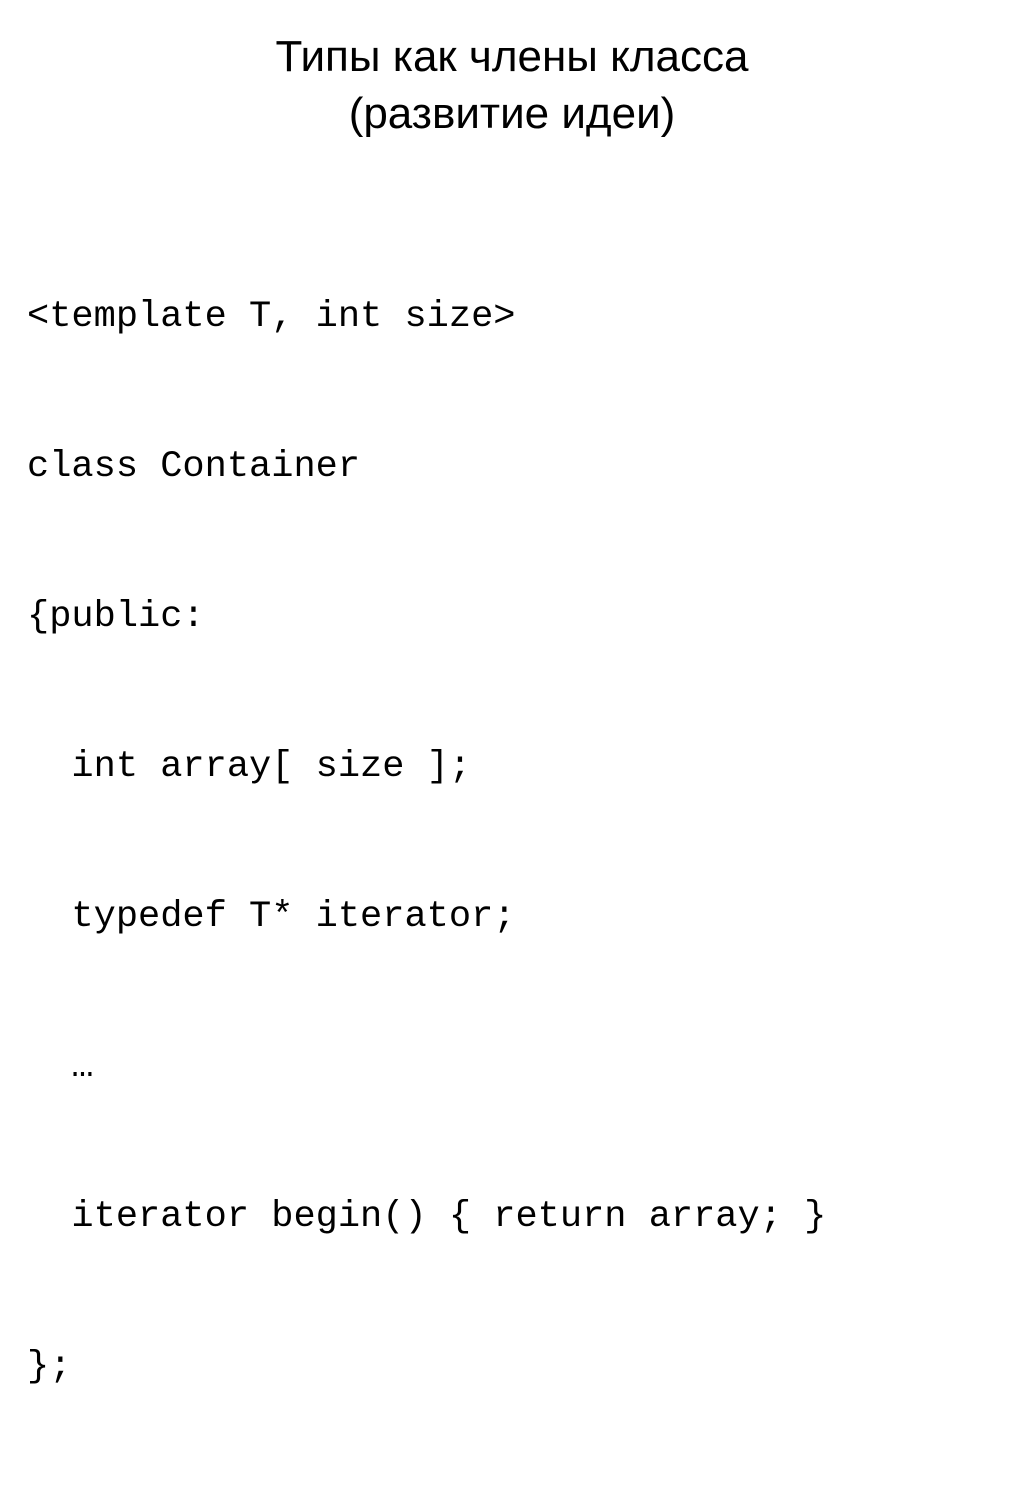 The width and height of the screenshot is (1024, 1492). Describe the element at coordinates (271, 917) in the screenshot. I see `code-line: typedef T* iterator;` at that location.